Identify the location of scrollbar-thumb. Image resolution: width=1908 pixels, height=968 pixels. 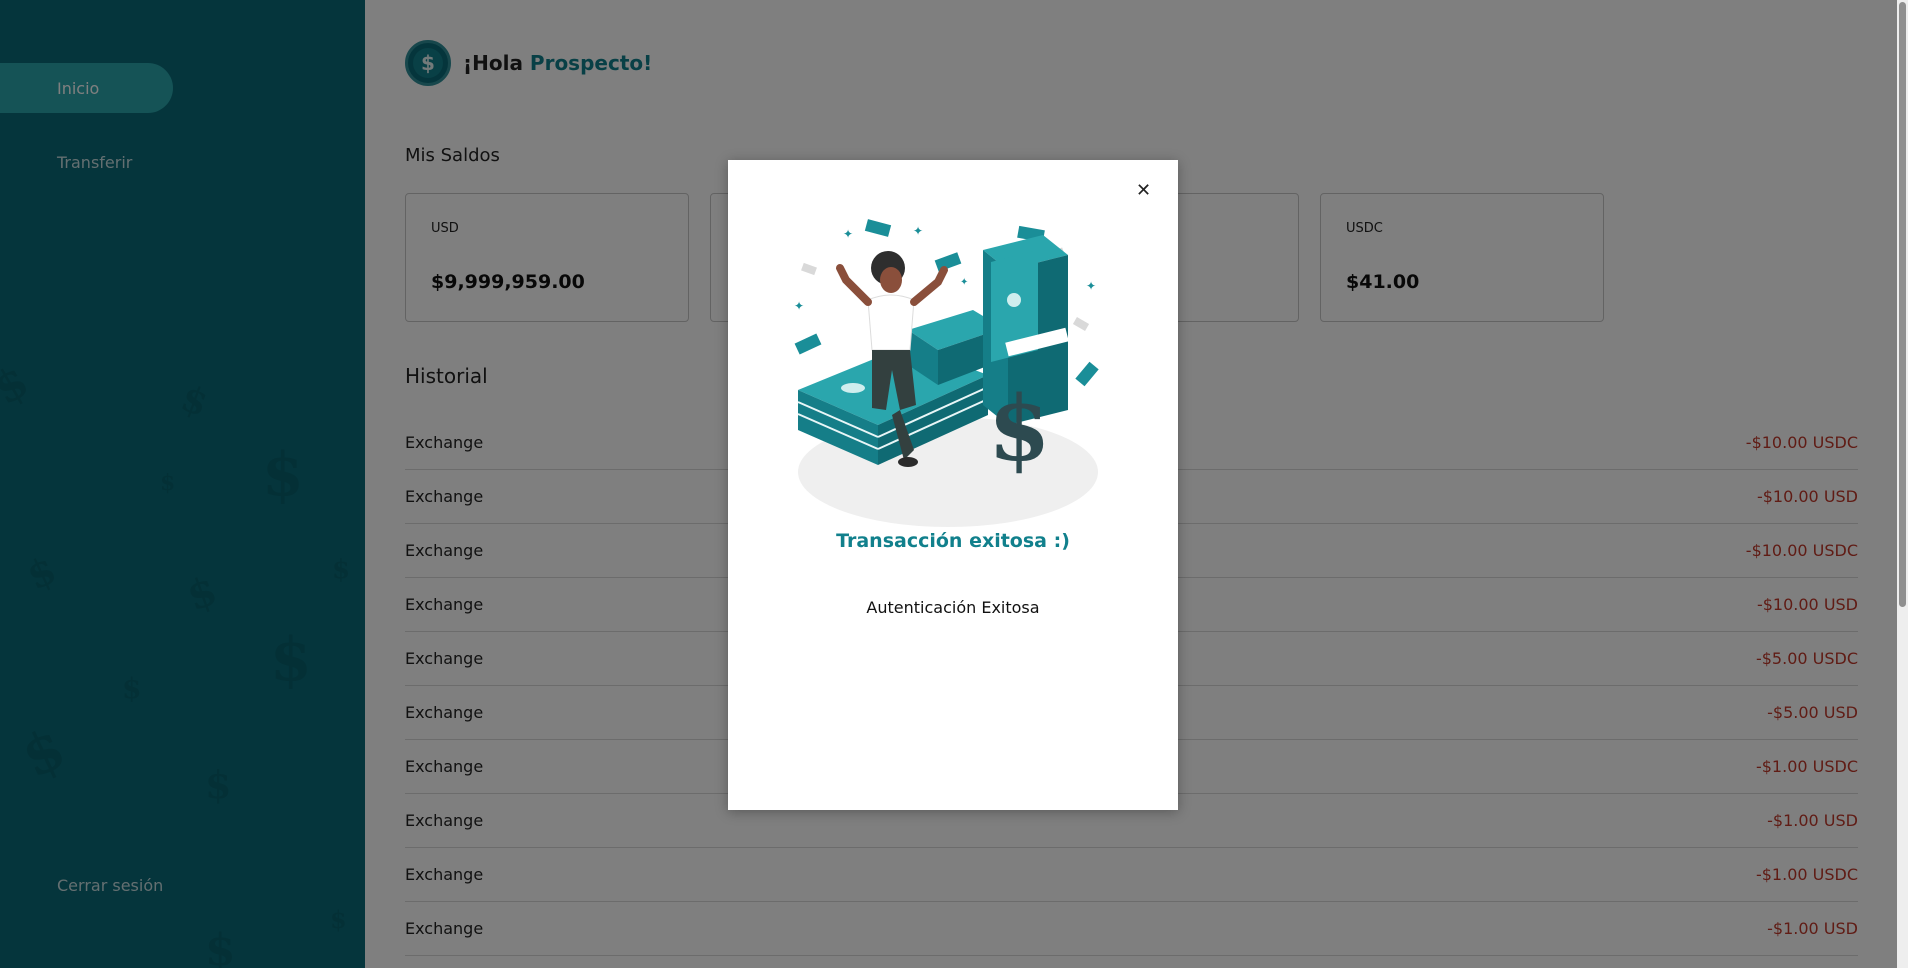
(1902, 304).